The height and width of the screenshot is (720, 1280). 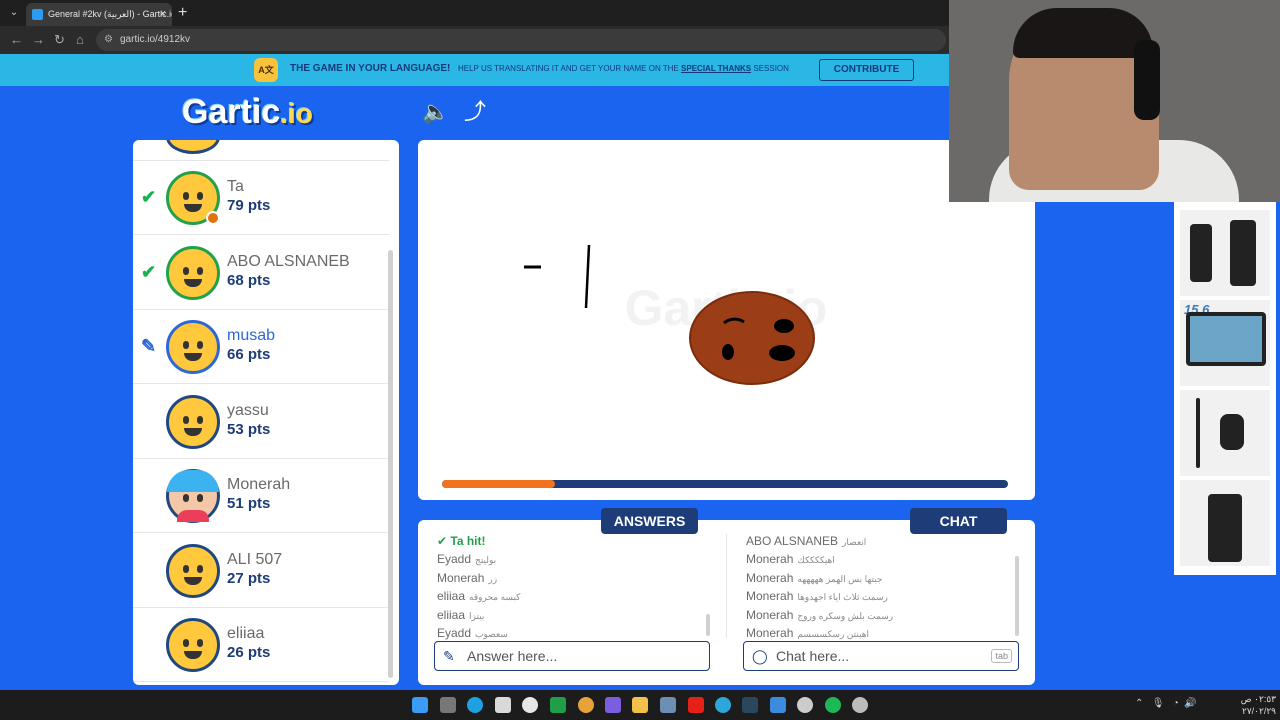 What do you see at coordinates (572, 597) in the screenshot?
I see `answer-message: eliiaa كبسه محروقه` at bounding box center [572, 597].